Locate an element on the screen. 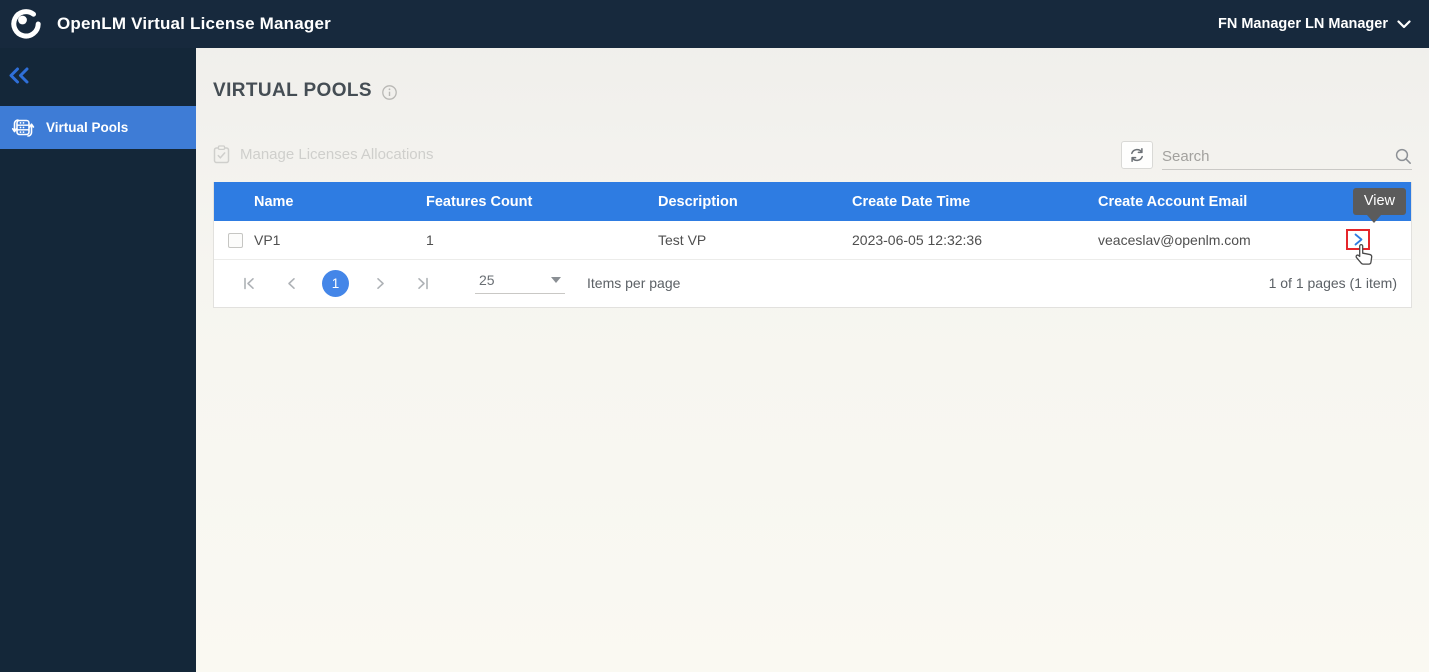 The width and height of the screenshot is (1429, 672). view-tooltip: View is located at coordinates (1379, 205).